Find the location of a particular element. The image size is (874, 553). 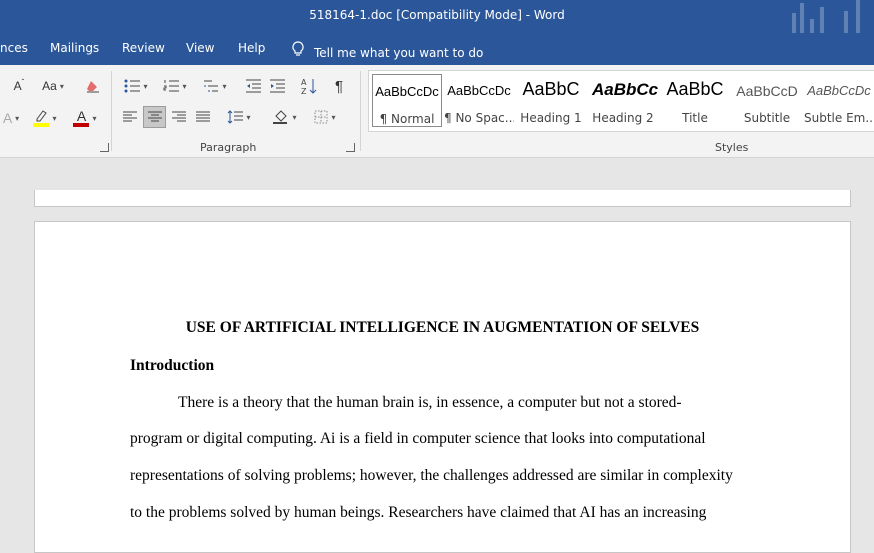

style-name: ¶ Normal is located at coordinates (407, 119).